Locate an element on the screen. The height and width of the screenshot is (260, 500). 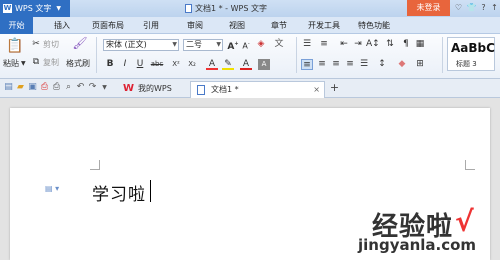
open-folder-icon: ▰ is located at coordinates (20, 87).